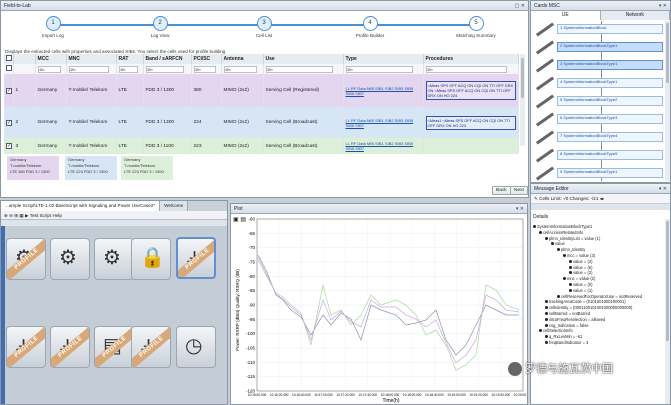 The height and width of the screenshot is (405, 671). I want to click on step-import-log: 1 Import Log, so click(53, 27).